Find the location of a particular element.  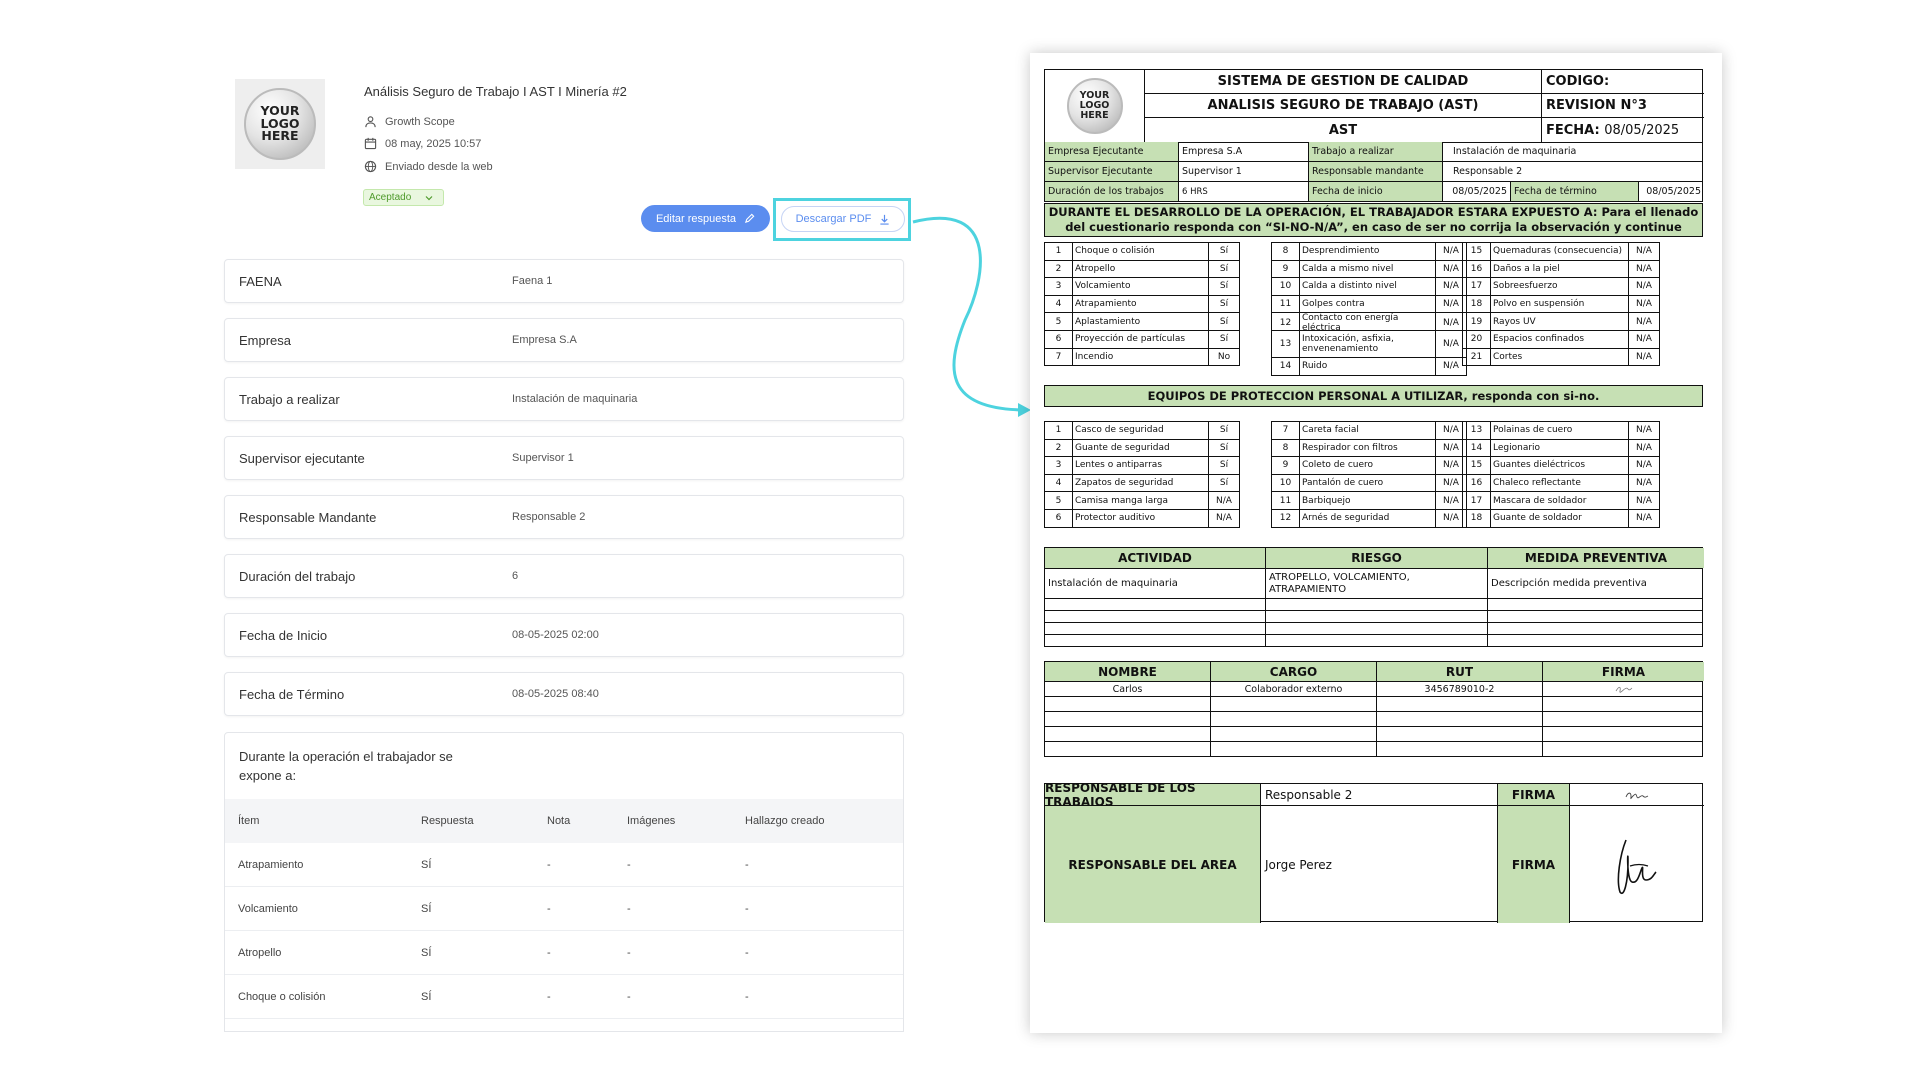

activity-header: MEDIDA PREVENTIVA is located at coordinates (1596, 558).